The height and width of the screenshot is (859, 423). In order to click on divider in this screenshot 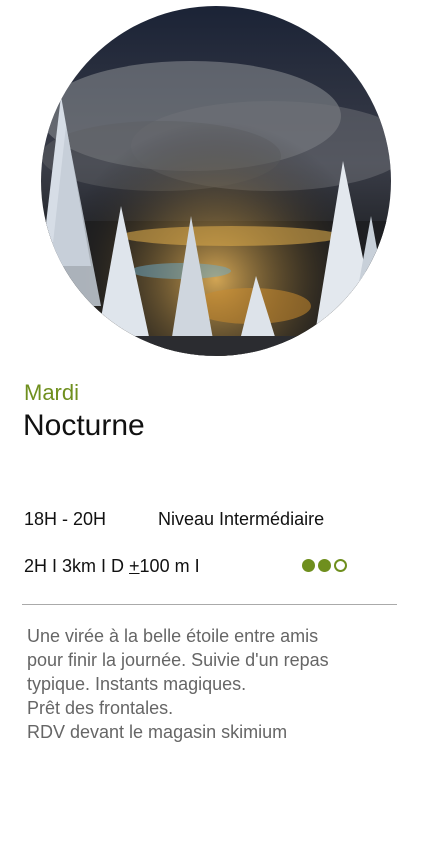, I will do `click(209, 604)`.